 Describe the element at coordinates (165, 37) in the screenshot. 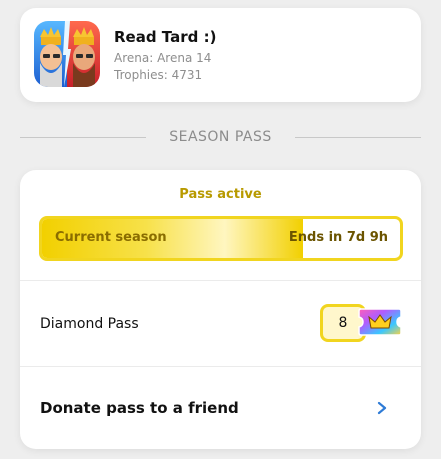

I see `player-name: Read Tard :)` at that location.